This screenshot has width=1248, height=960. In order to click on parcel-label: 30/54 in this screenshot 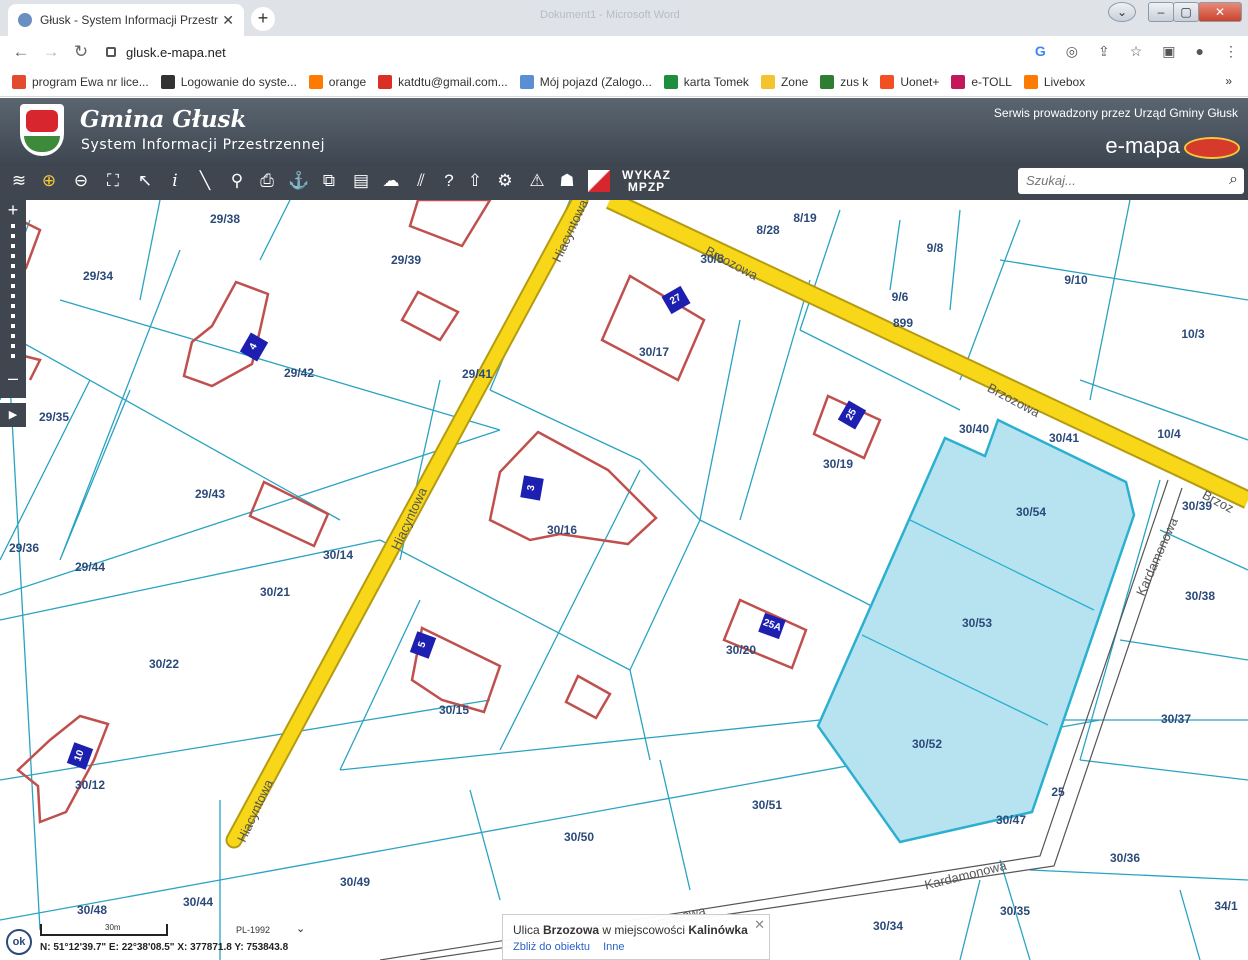, I will do `click(1031, 512)`.